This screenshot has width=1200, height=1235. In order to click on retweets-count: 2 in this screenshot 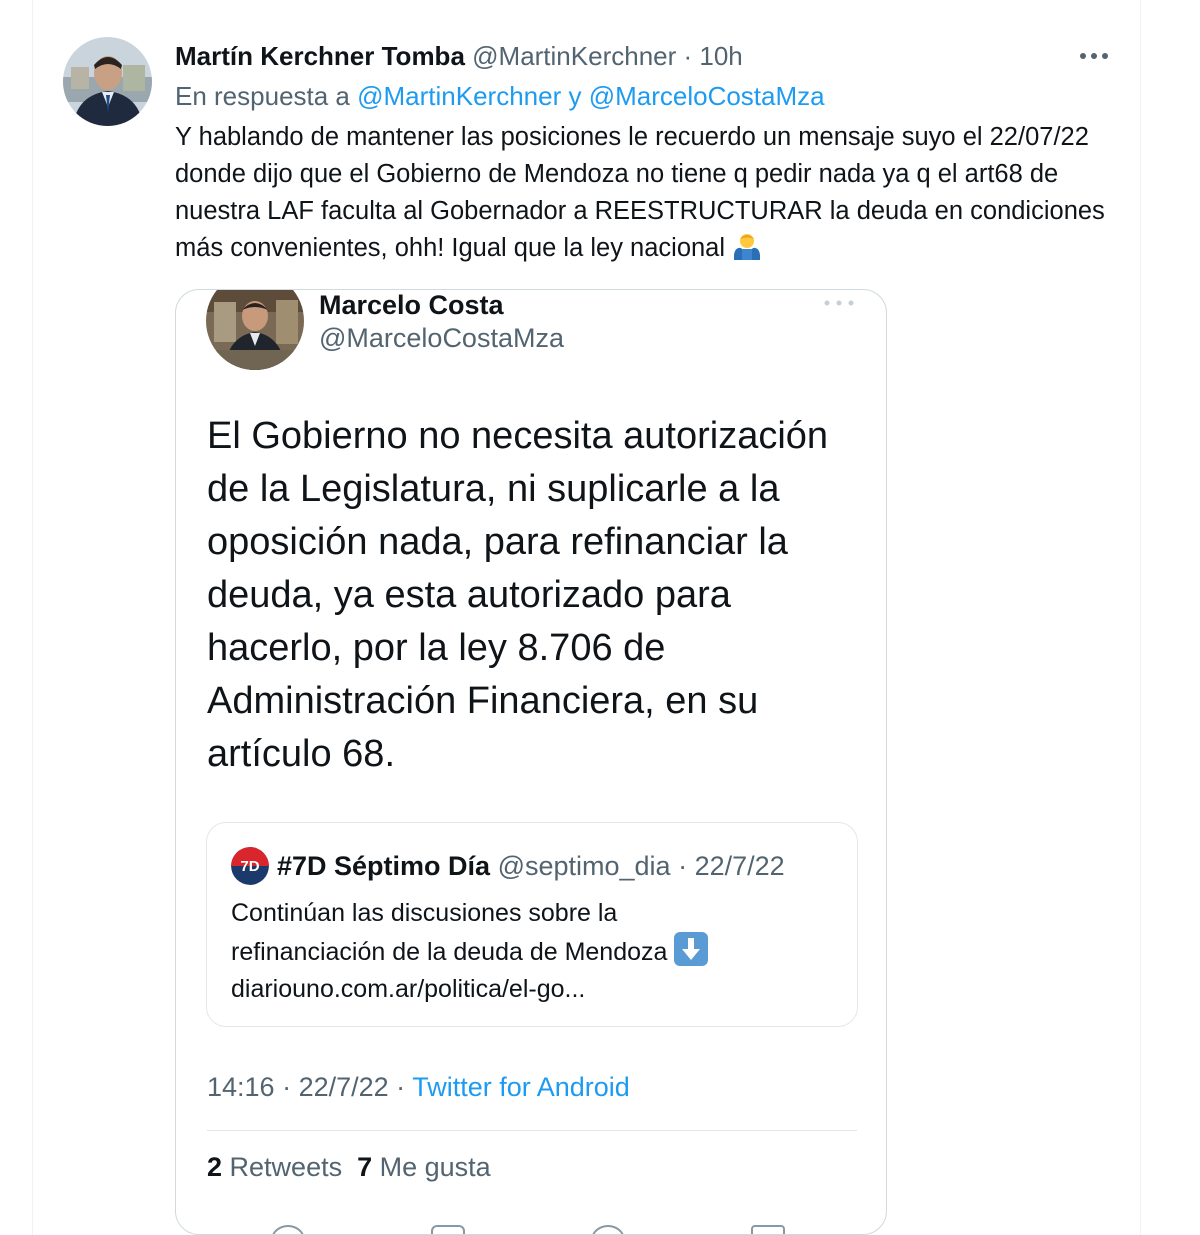, I will do `click(215, 1167)`.